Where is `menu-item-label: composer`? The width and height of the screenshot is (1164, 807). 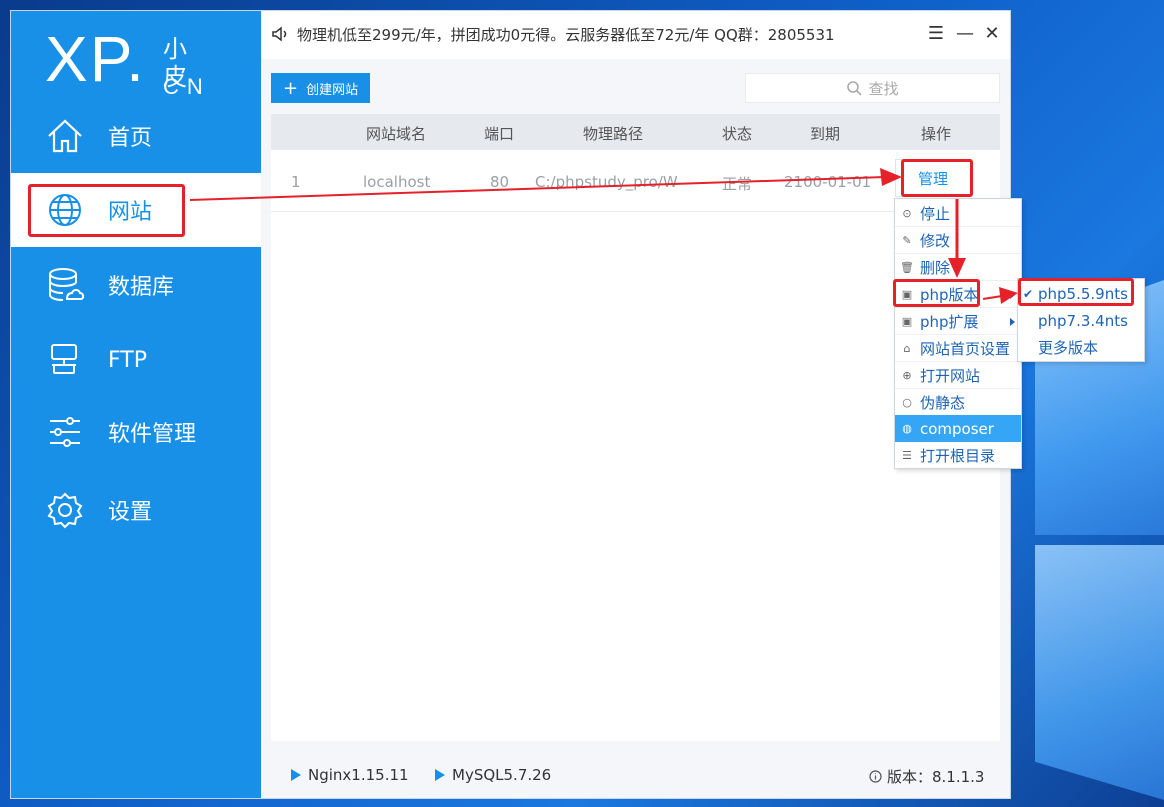
menu-item-label: composer is located at coordinates (957, 428).